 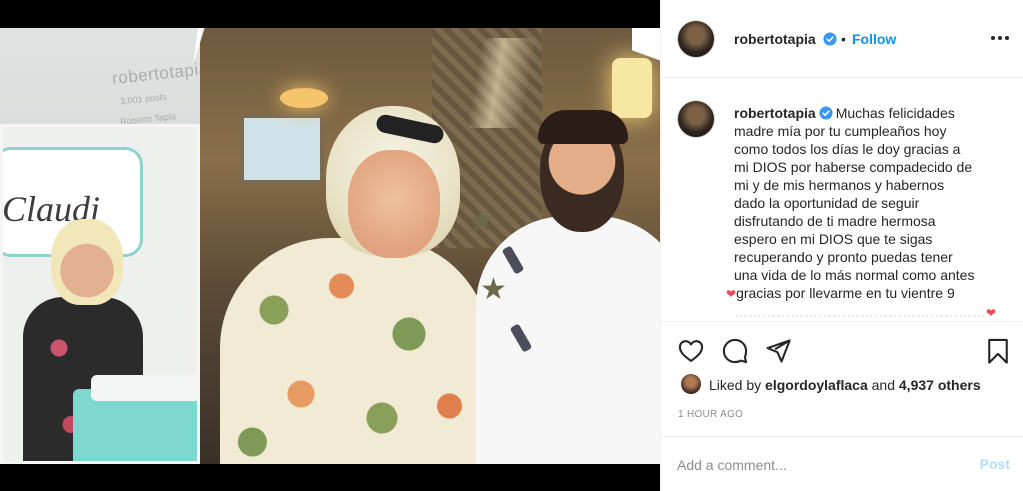 I want to click on liker-avatar, so click(x=691, y=384).